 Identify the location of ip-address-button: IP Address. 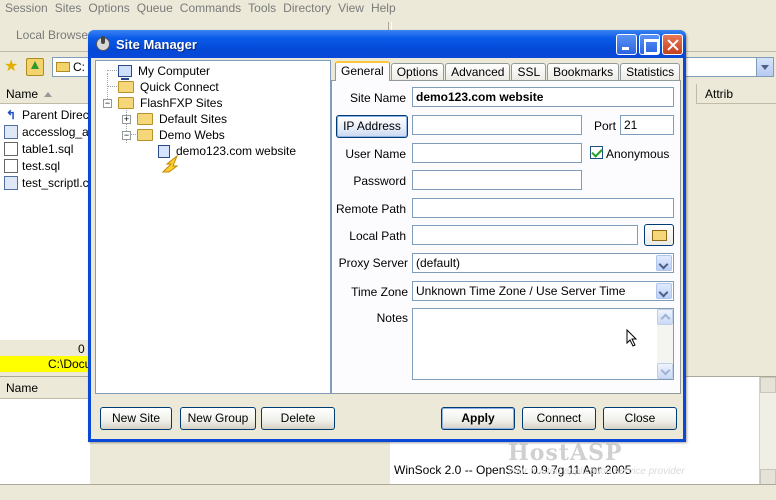
(372, 126).